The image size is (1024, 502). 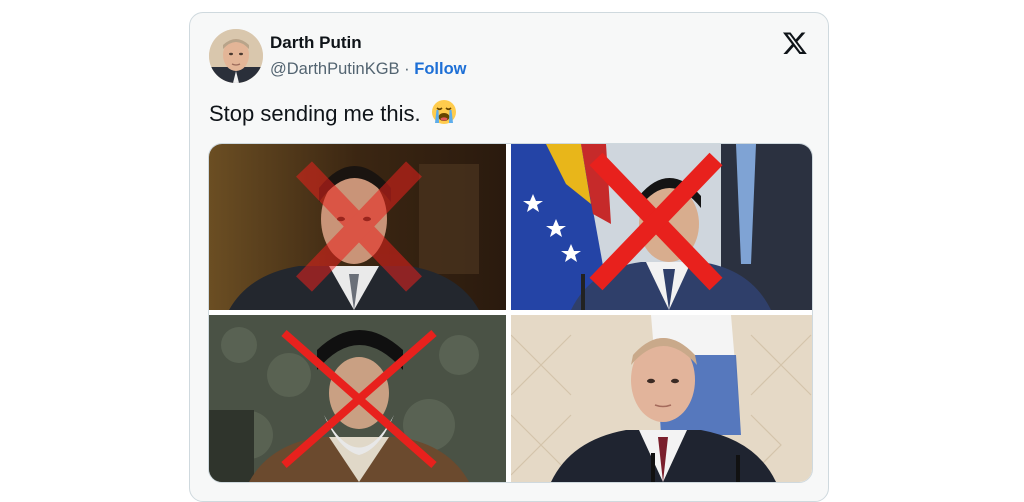 What do you see at coordinates (795, 43) in the screenshot?
I see `x-logo-icon` at bounding box center [795, 43].